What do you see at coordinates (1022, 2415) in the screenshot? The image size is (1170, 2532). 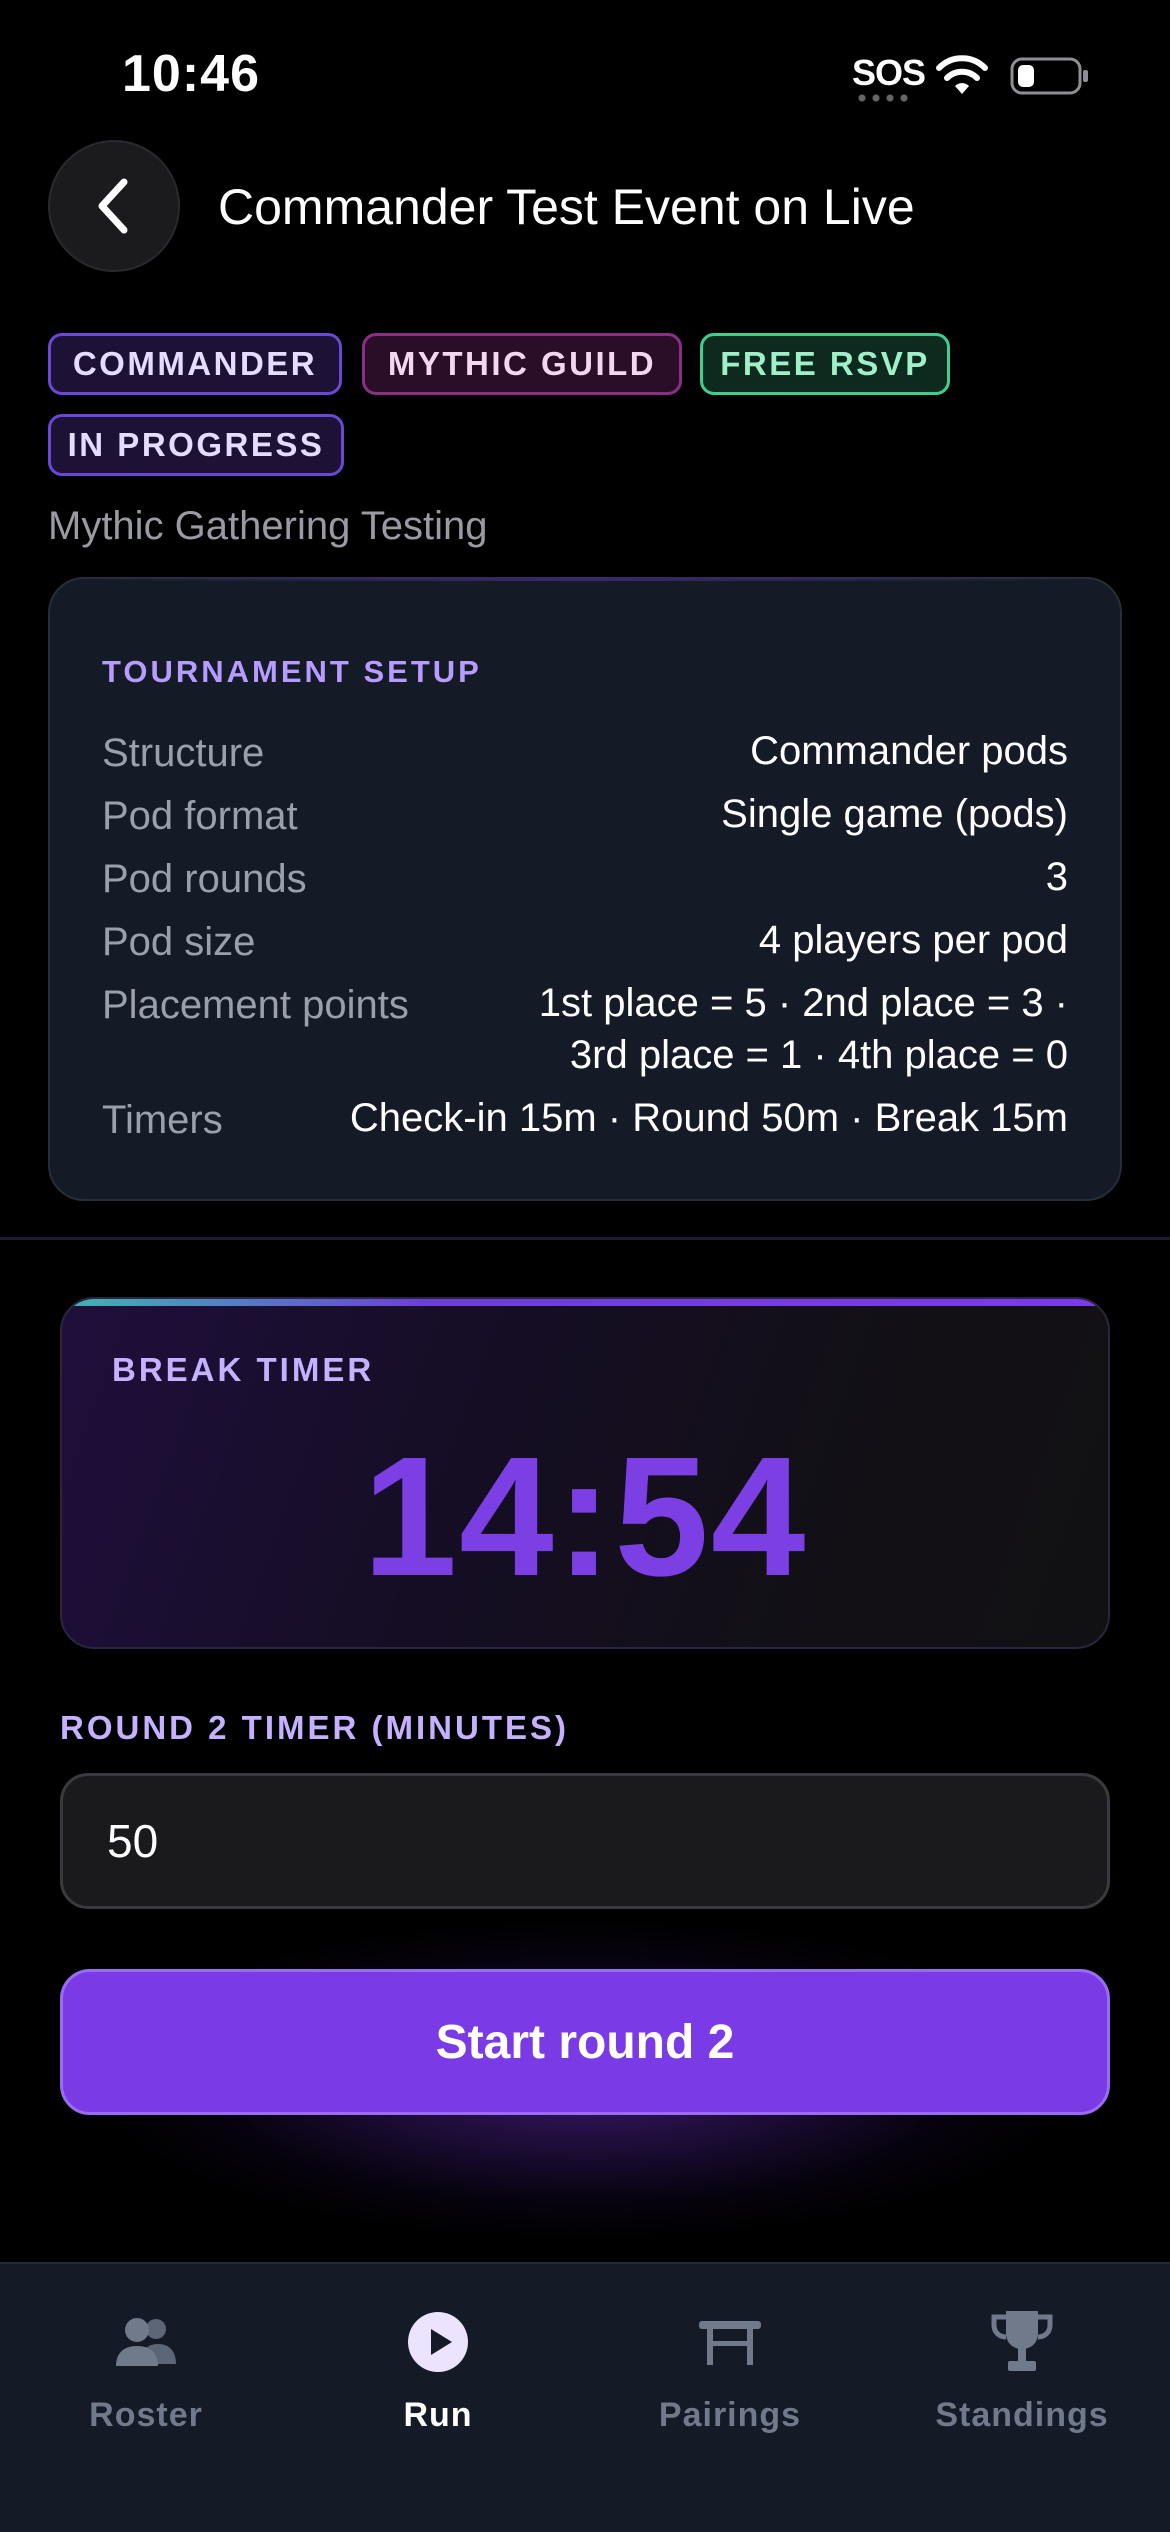 I see `tab-standings-label: Standings` at bounding box center [1022, 2415].